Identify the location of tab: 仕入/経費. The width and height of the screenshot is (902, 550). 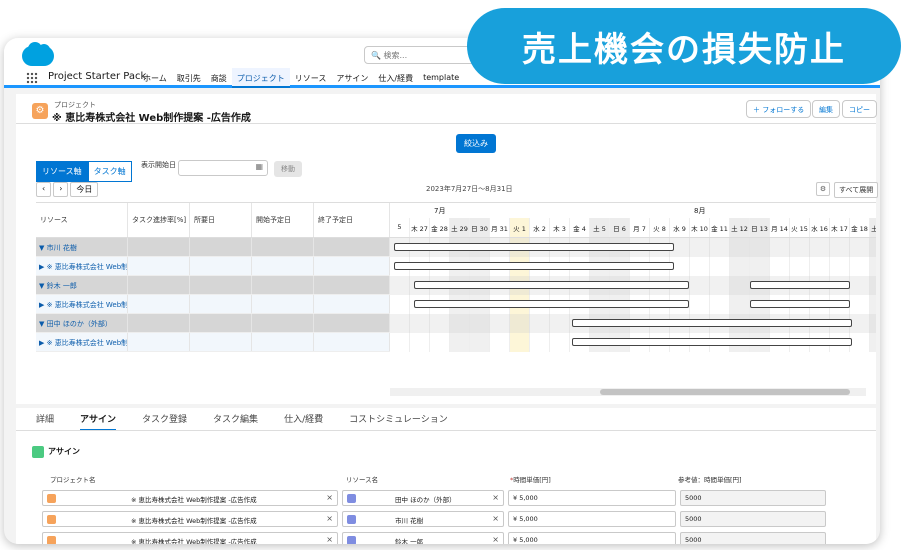
(303, 421).